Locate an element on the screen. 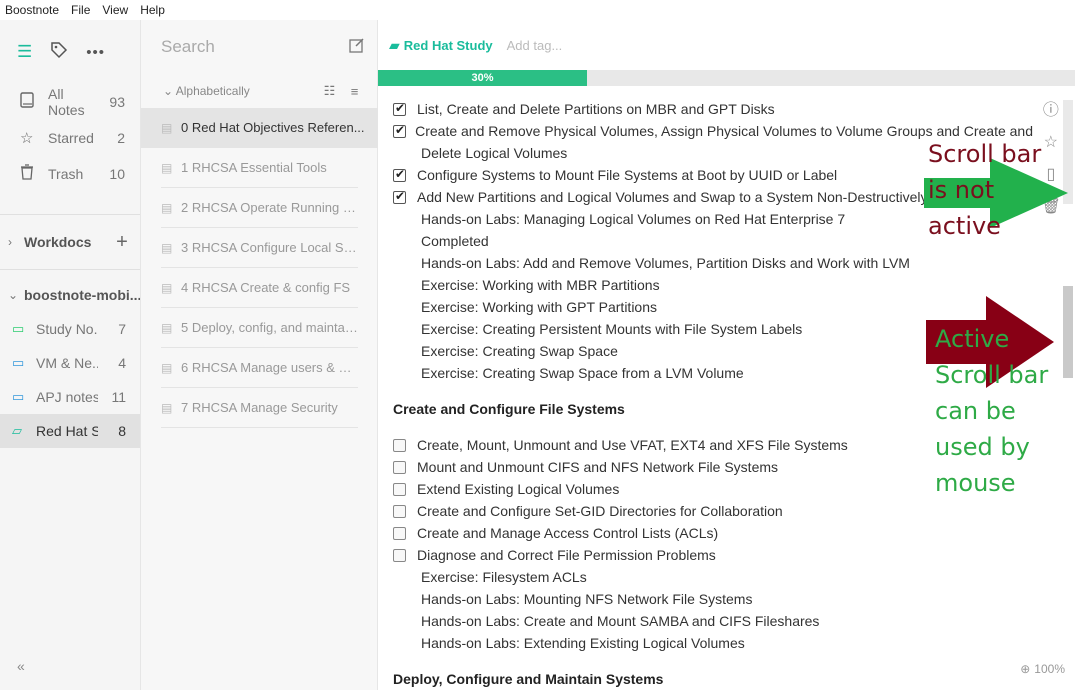  sidebar-item-count: 93 is located at coordinates (117, 102).